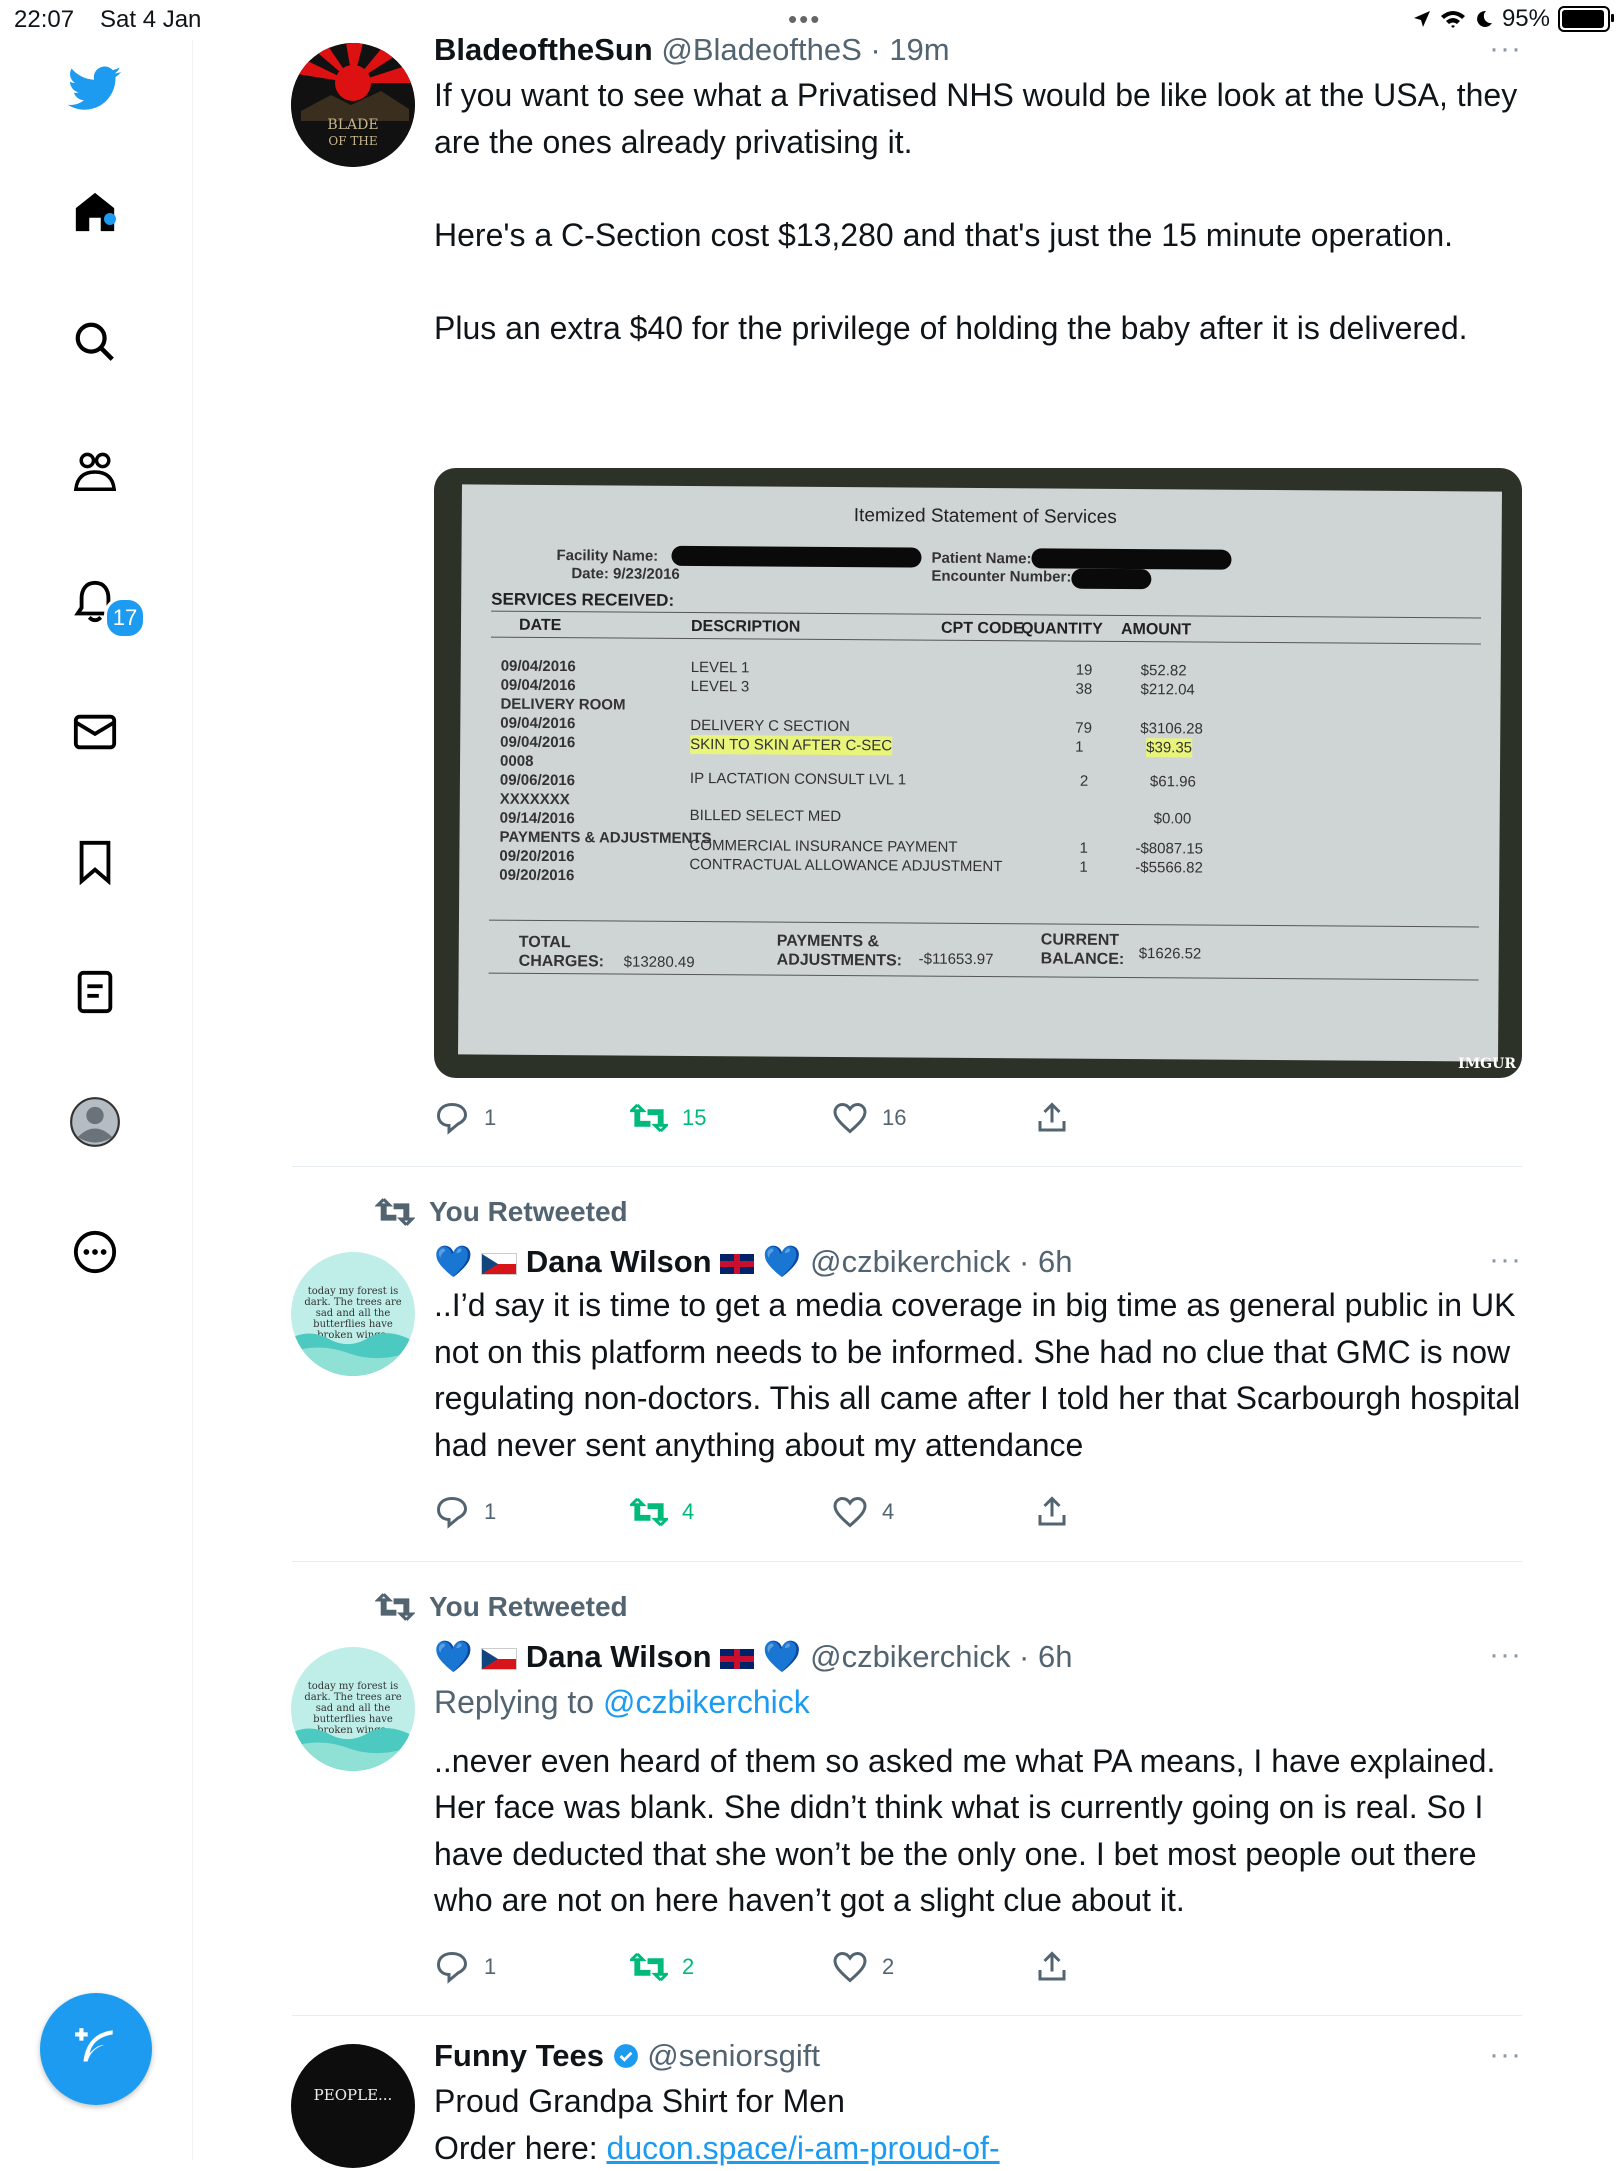 This screenshot has height=2171, width=1620. Describe the element at coordinates (1484, 19) in the screenshot. I see `do-not-disturb-icon` at that location.